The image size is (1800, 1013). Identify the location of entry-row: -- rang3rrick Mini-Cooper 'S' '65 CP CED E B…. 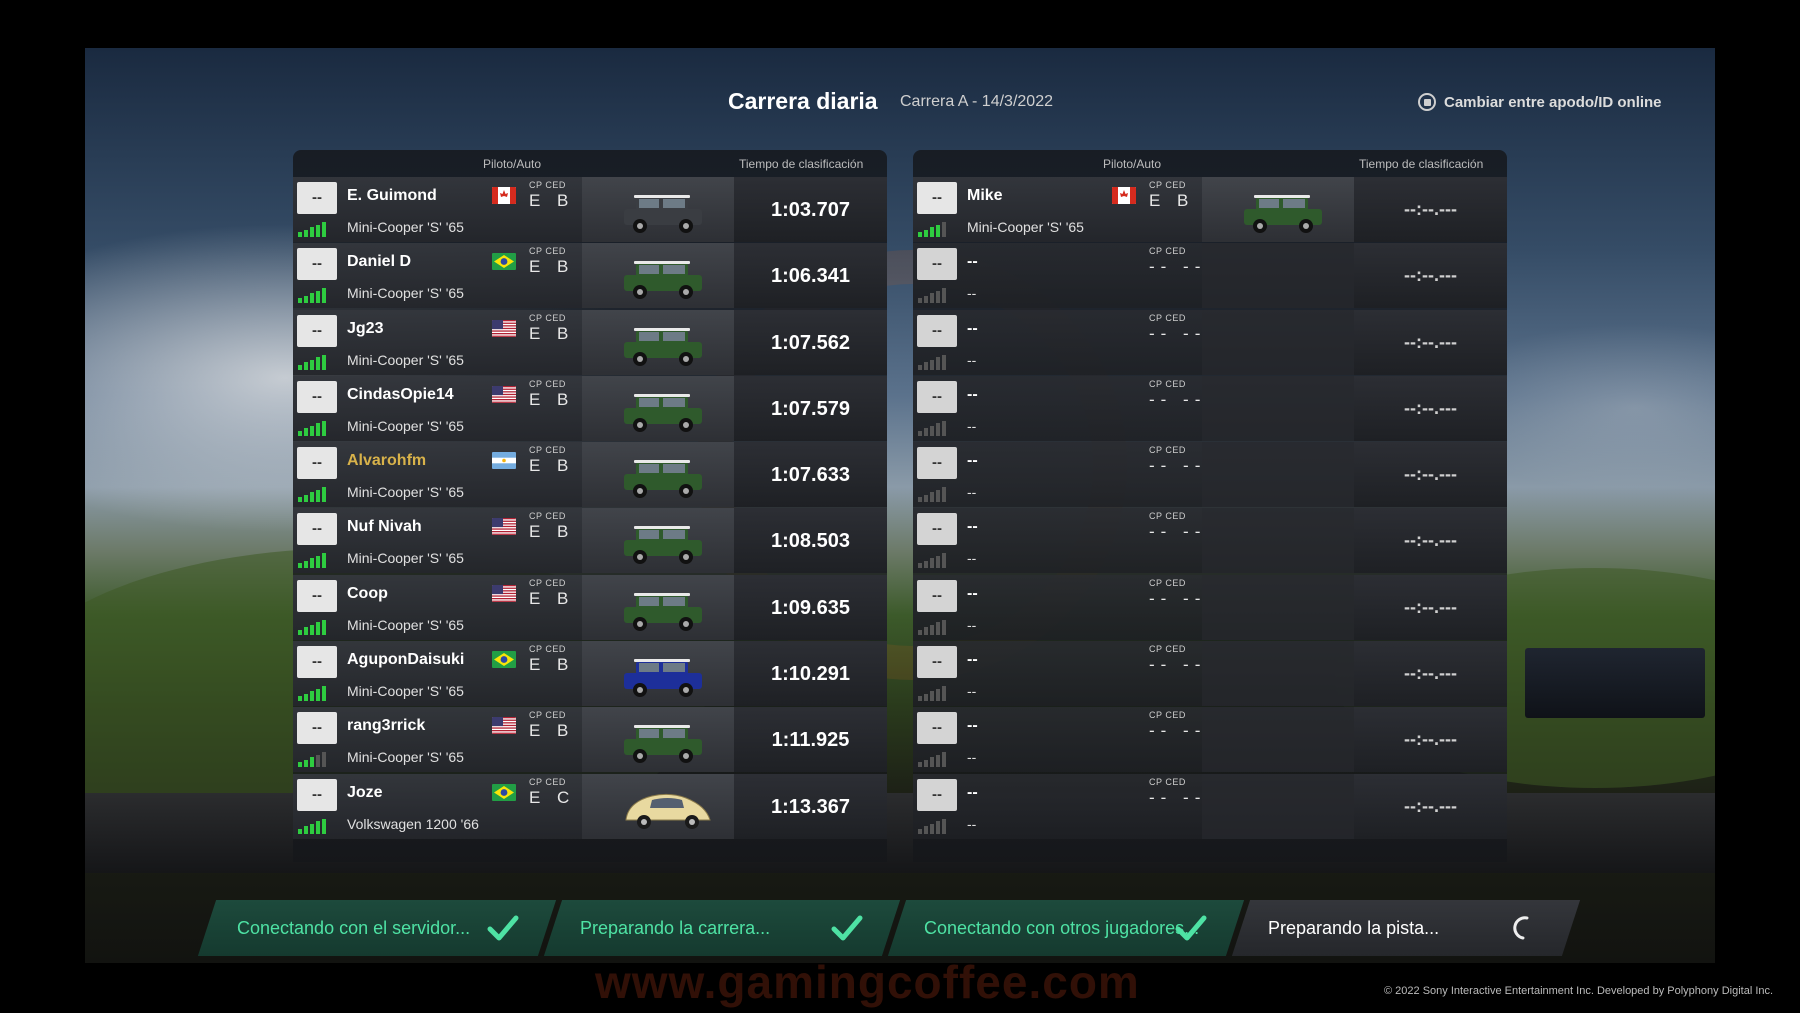
(590, 740).